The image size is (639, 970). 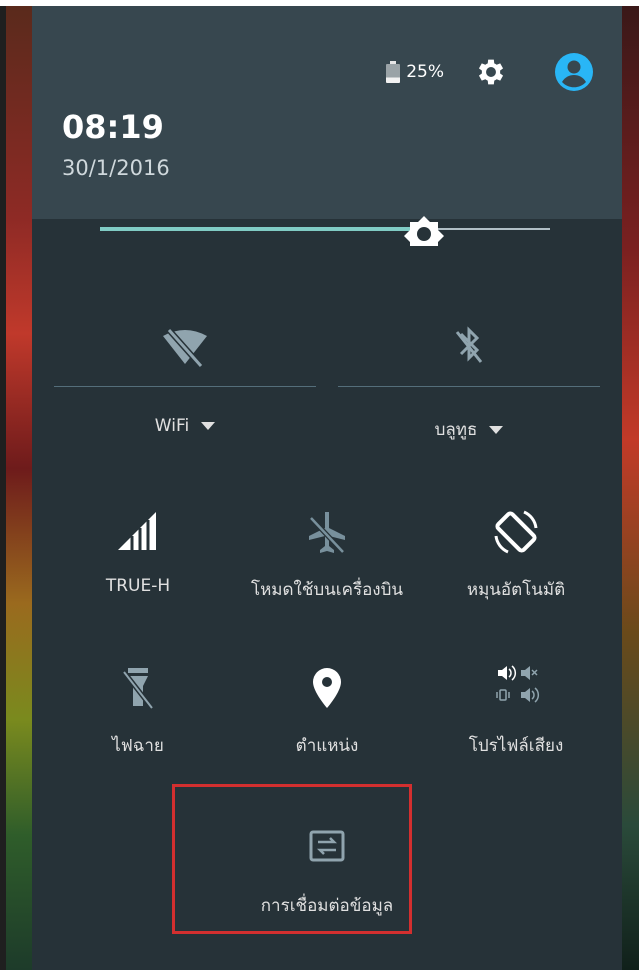 I want to click on tile-label: โหมดใช้บนเครื่องบิน, so click(x=327, y=590).